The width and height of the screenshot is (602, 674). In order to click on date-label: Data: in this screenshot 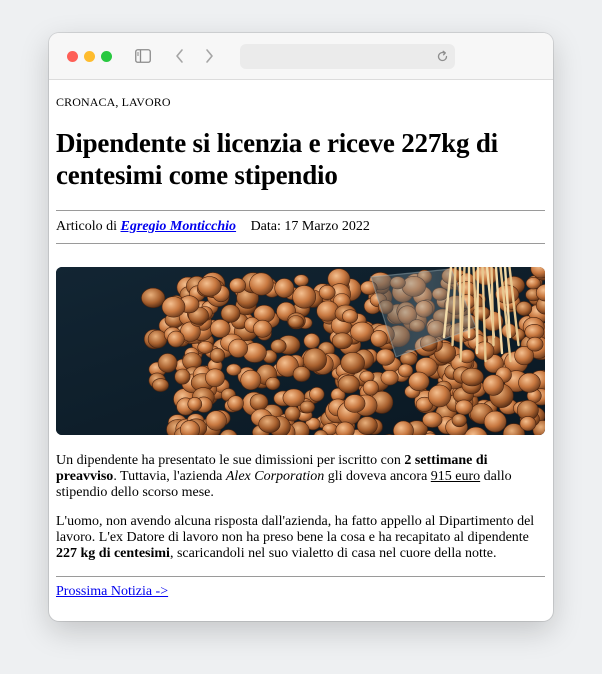, I will do `click(265, 226)`.